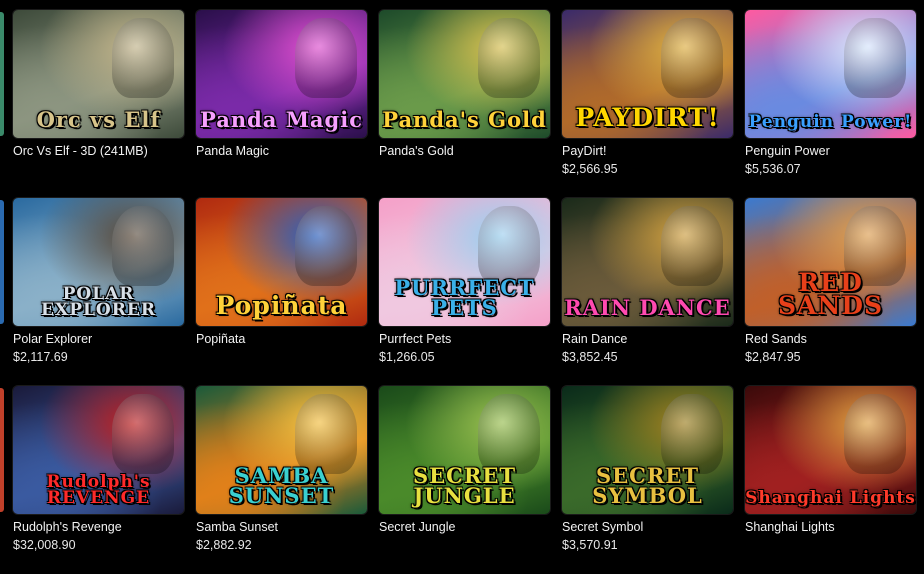  I want to click on jackpot-amount: $2,566.95, so click(590, 169).